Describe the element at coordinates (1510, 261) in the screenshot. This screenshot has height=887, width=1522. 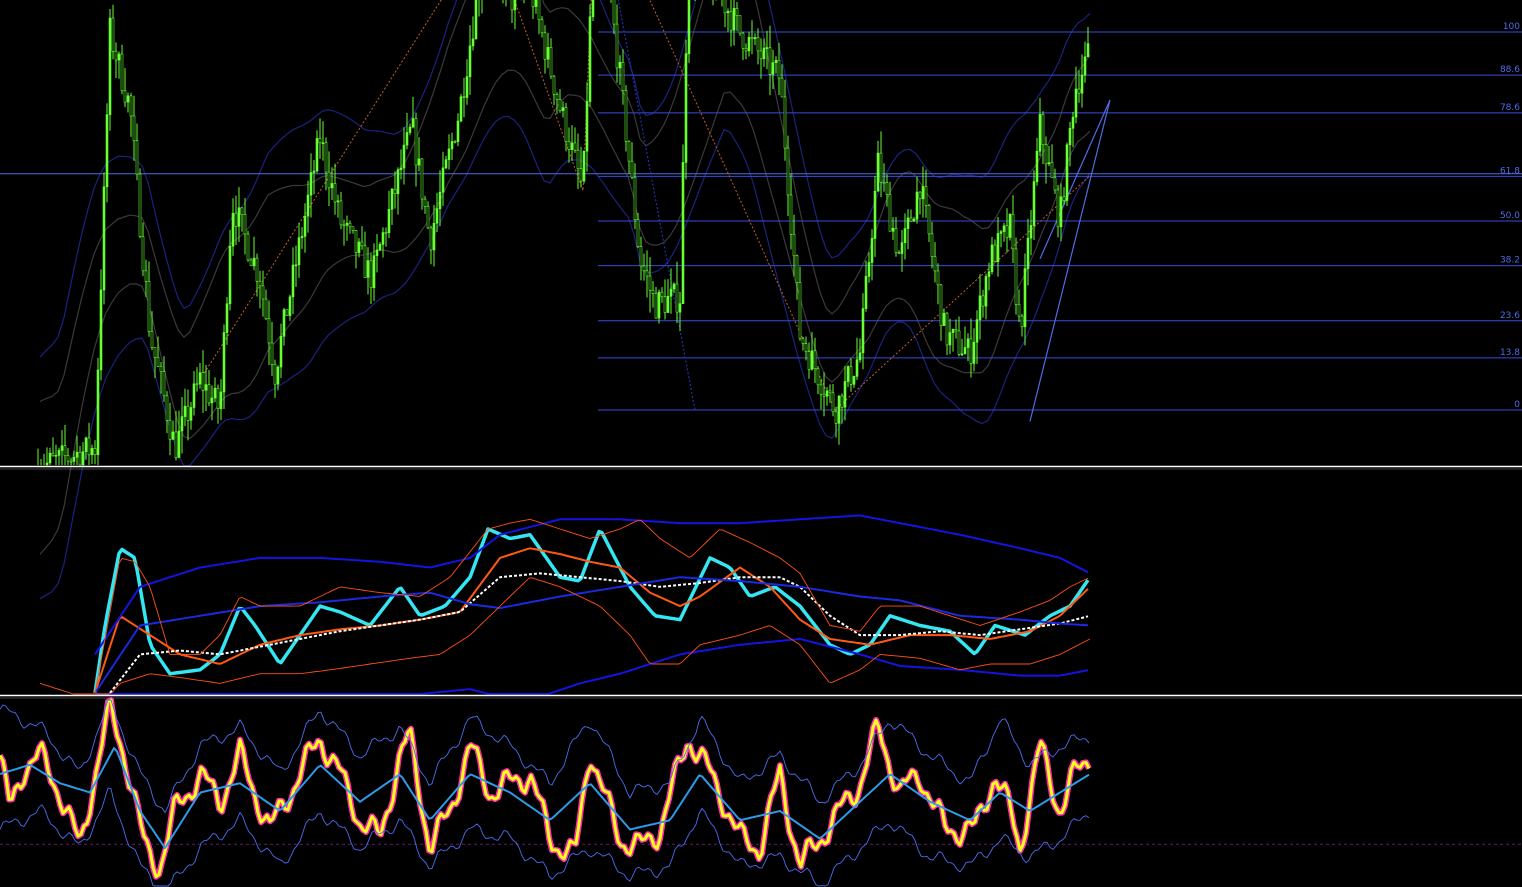
I see `fib-level-label: 38.2` at that location.